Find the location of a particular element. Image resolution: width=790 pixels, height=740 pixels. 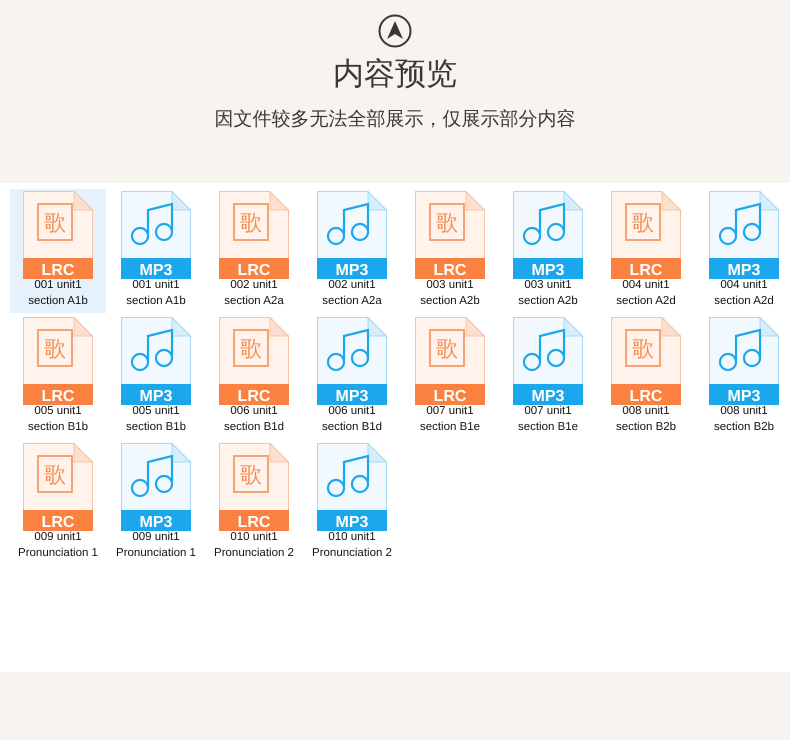

file-item: 歌 LRC 004 unit1 section A2d is located at coordinates (646, 251).